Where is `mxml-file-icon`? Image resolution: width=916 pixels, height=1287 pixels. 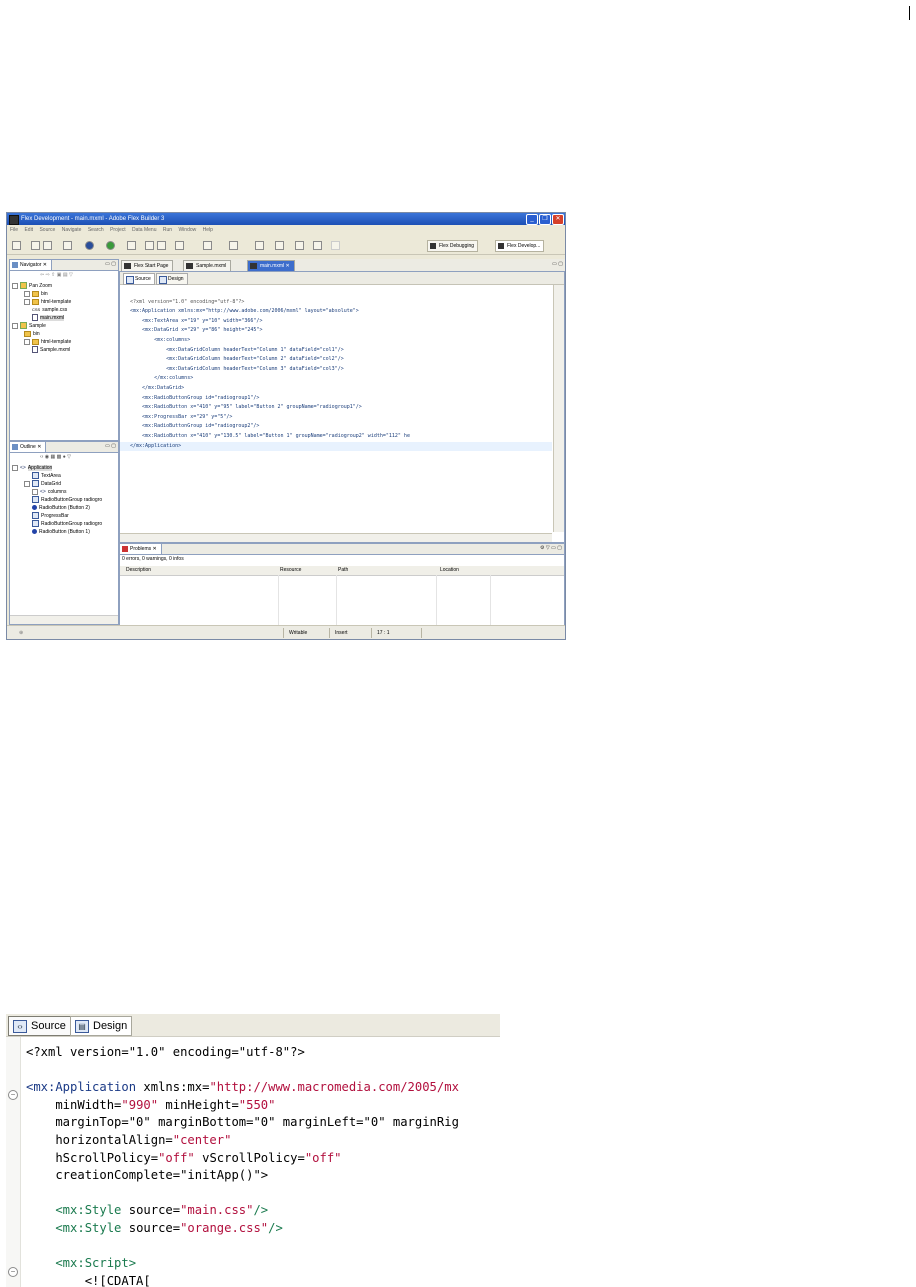 mxml-file-icon is located at coordinates (189, 266).